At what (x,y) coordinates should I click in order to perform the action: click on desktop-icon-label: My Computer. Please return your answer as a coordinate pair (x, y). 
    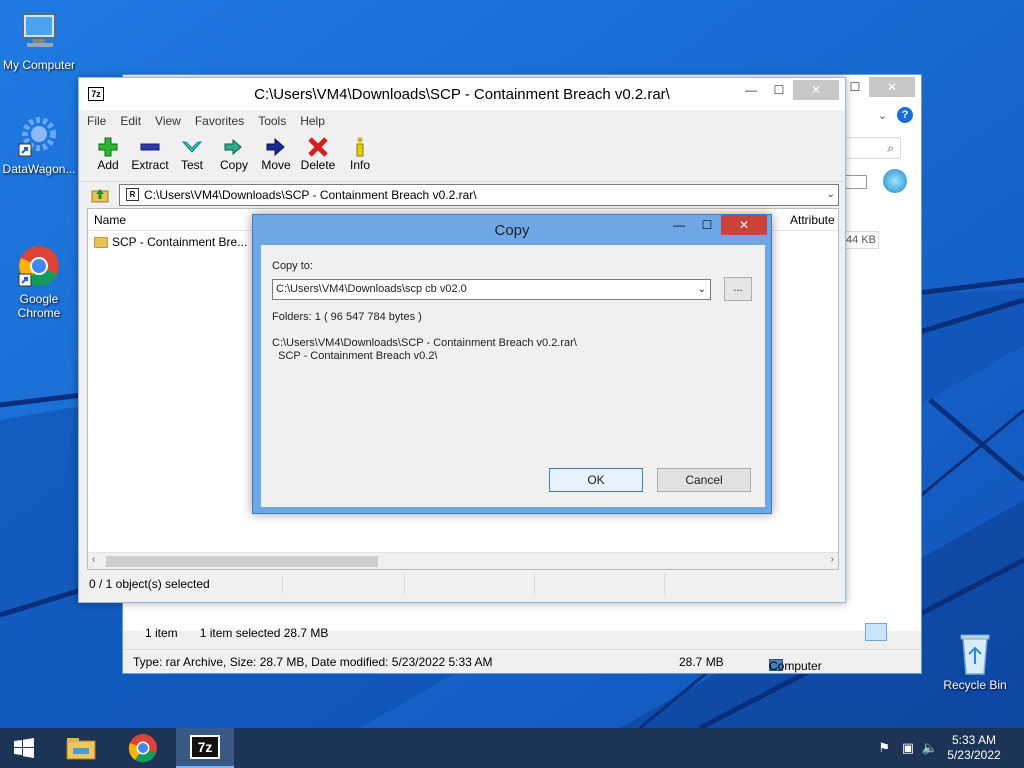
    Looking at the image, I should click on (39, 65).